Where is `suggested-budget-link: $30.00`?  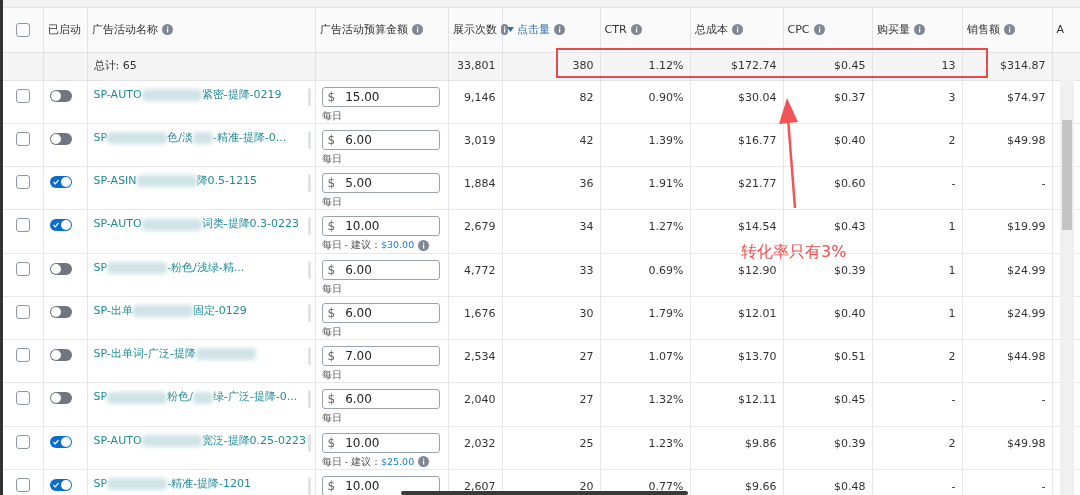
suggested-budget-link: $30.00 is located at coordinates (397, 245).